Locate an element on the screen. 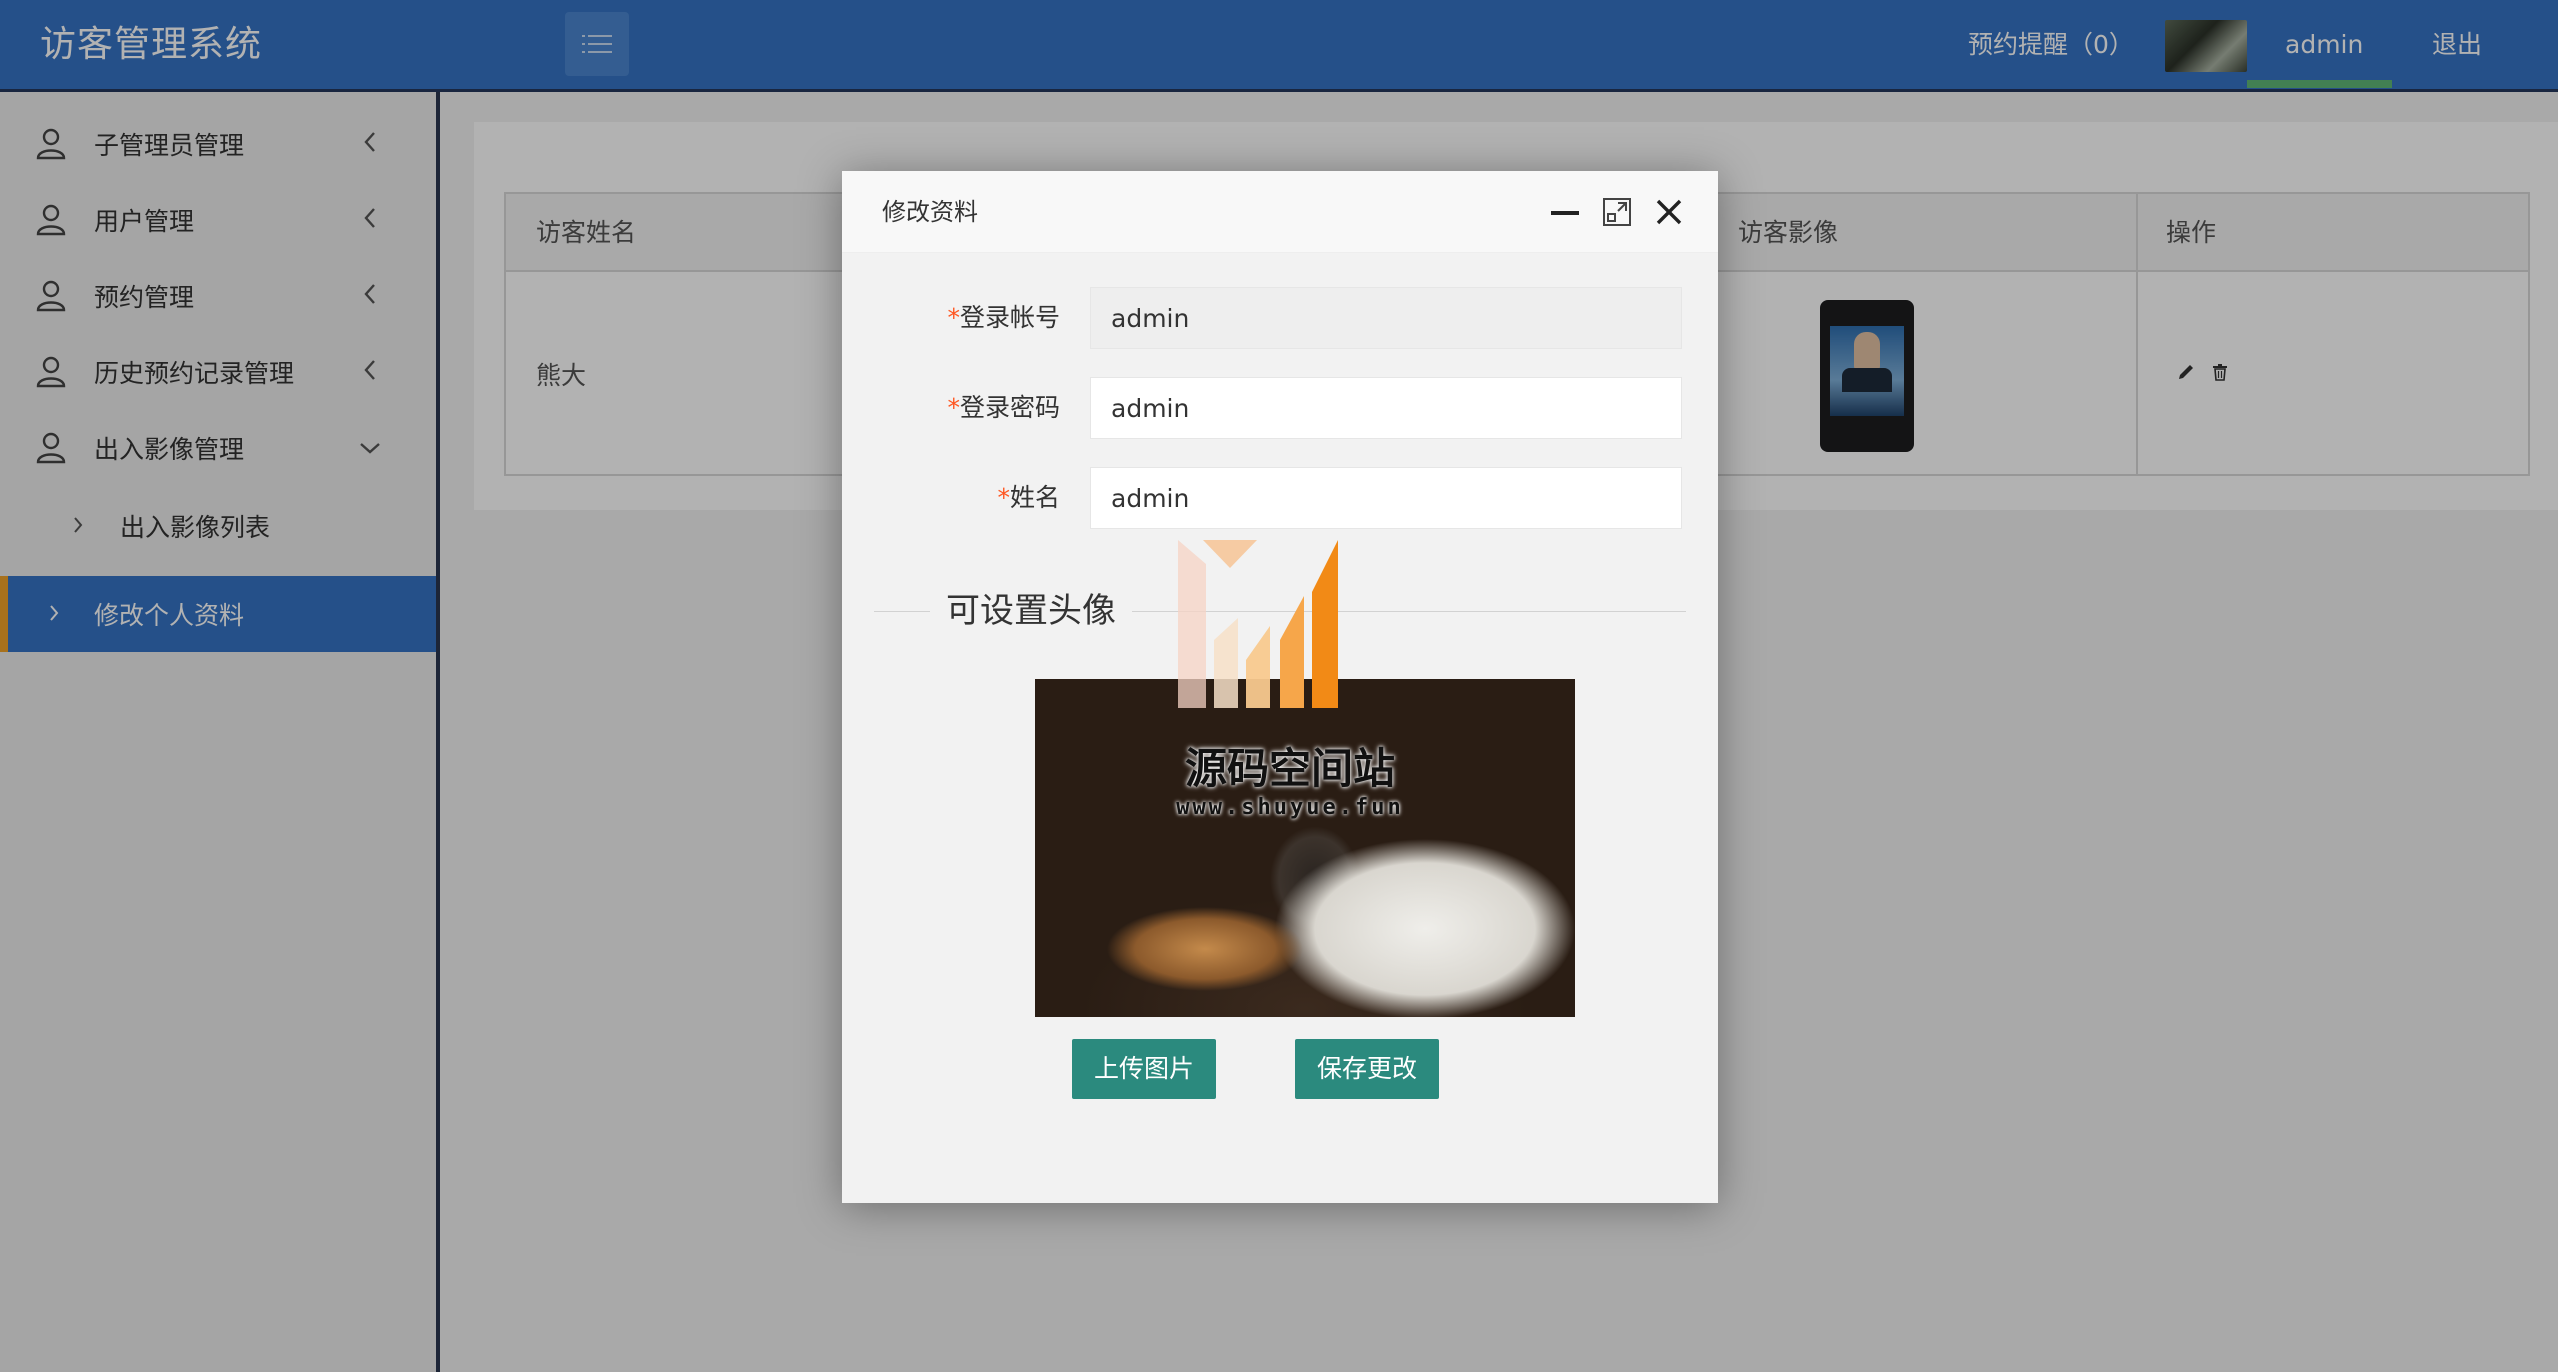 This screenshot has width=2558, height=1372. name-field is located at coordinates (1386, 498).